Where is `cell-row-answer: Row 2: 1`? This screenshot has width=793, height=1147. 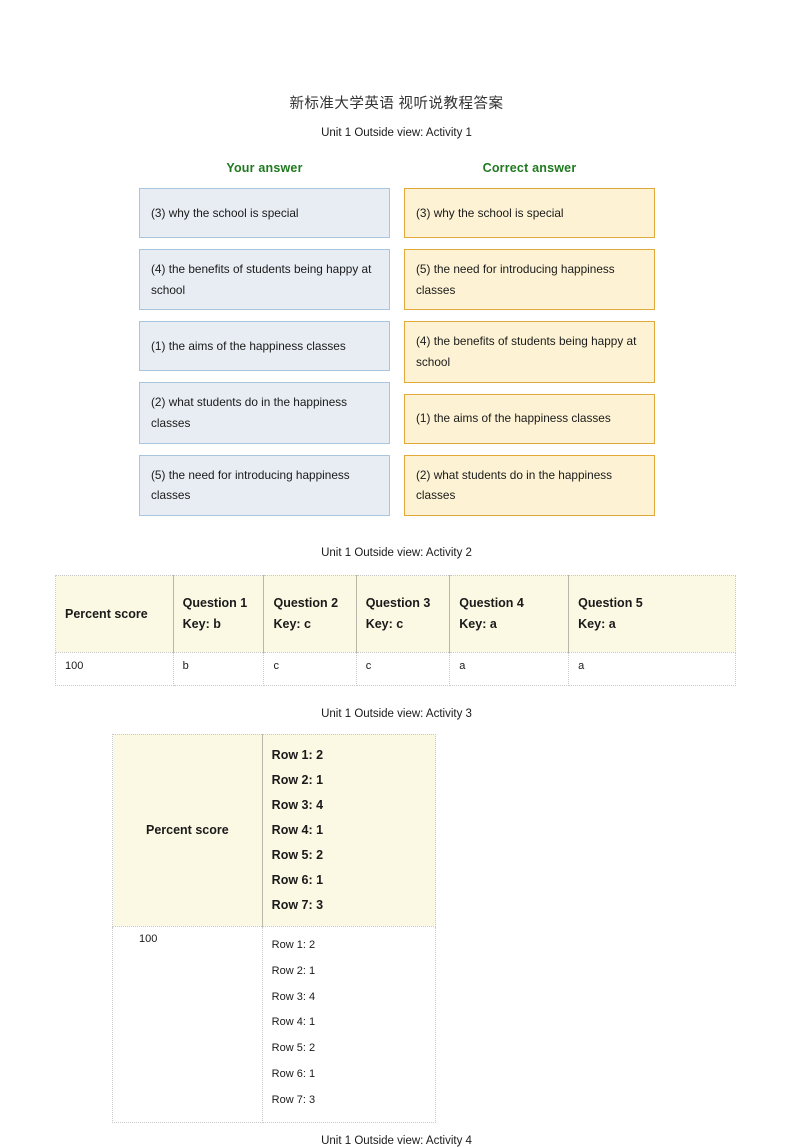 cell-row-answer: Row 2: 1 is located at coordinates (293, 970).